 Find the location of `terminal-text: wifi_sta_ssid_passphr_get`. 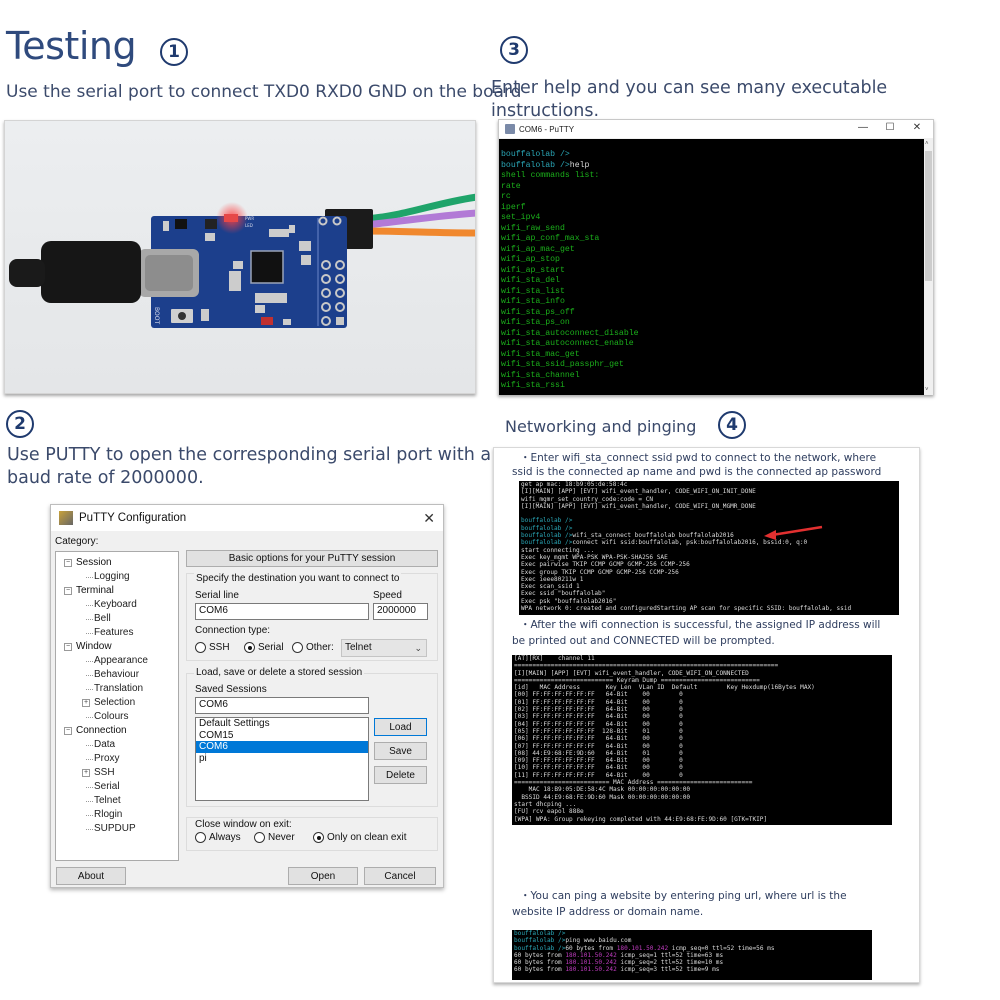

terminal-text: wifi_sta_ssid_passphr_get is located at coordinates (562, 364).